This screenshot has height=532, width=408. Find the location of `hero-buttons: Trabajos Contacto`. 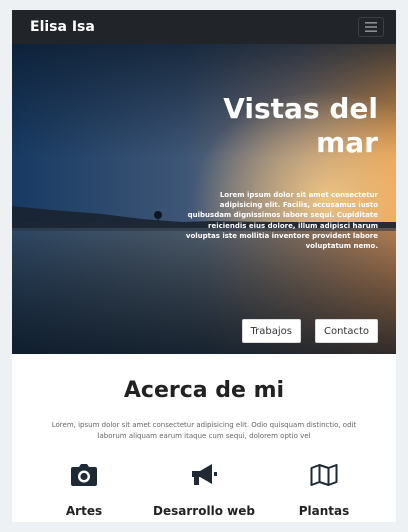

hero-buttons: Trabajos Contacto is located at coordinates (309, 331).